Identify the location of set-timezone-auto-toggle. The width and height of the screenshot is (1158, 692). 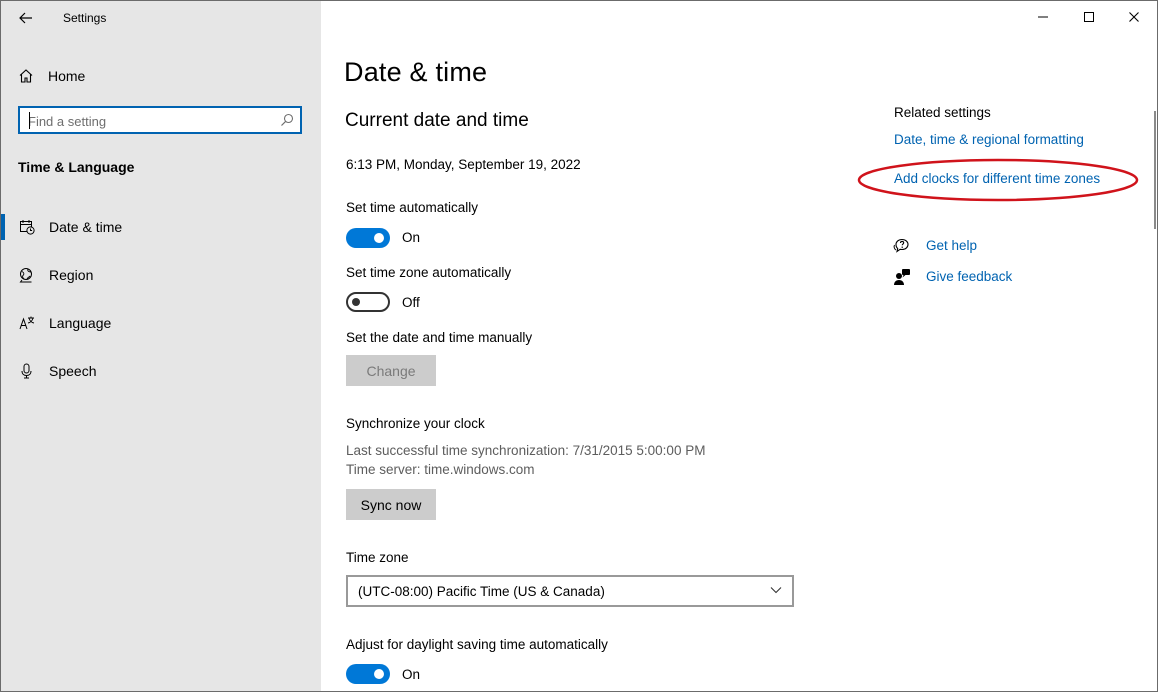
(368, 302).